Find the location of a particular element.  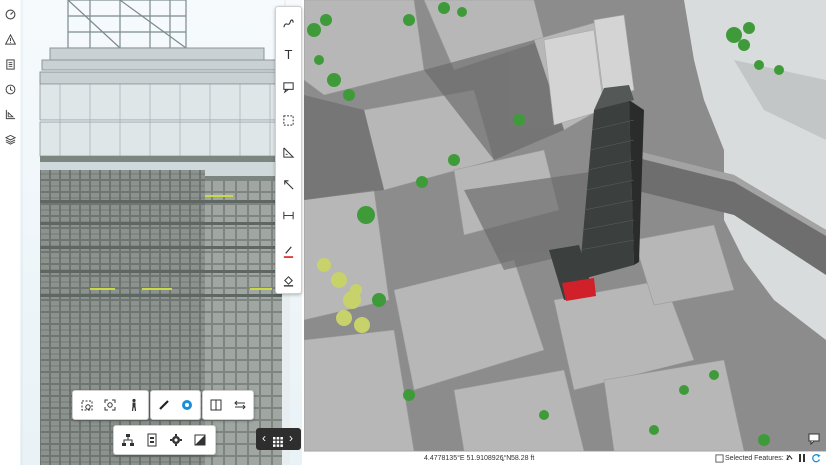

grid-icon is located at coordinates (278, 443).